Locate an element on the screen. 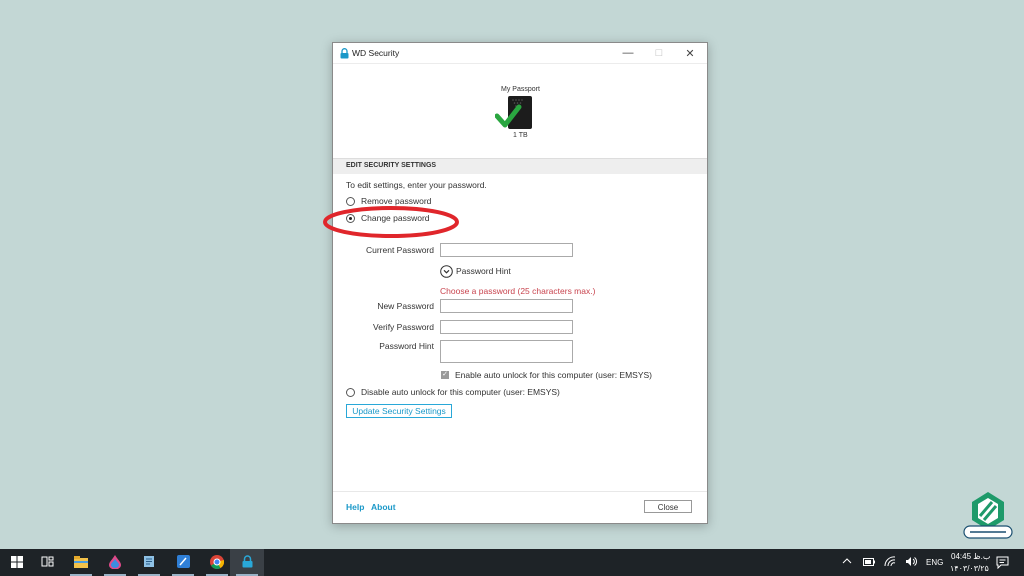  clock-time: 04:45 ب.ظ is located at coordinates (970, 556).